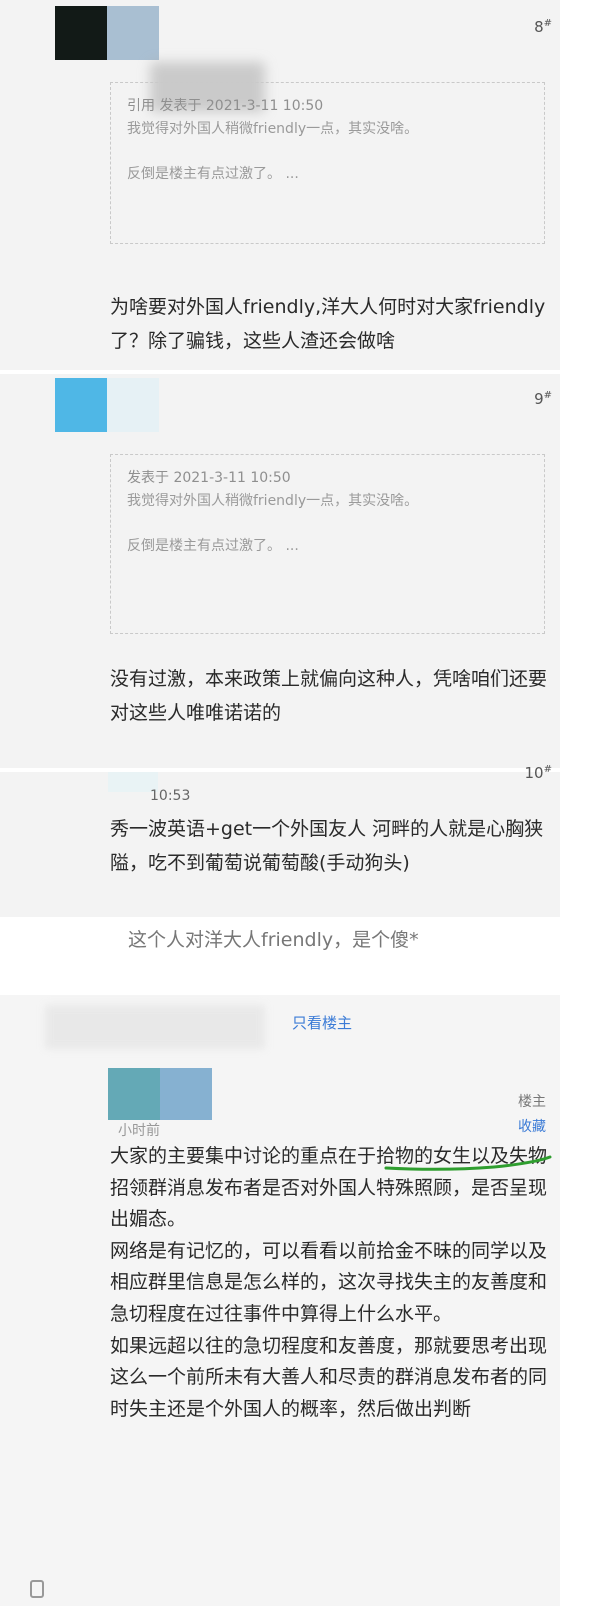 This screenshot has height=1606, width=600. I want to click on quote-header: 引用 发表于 2021-3-11 10:50, so click(225, 106).